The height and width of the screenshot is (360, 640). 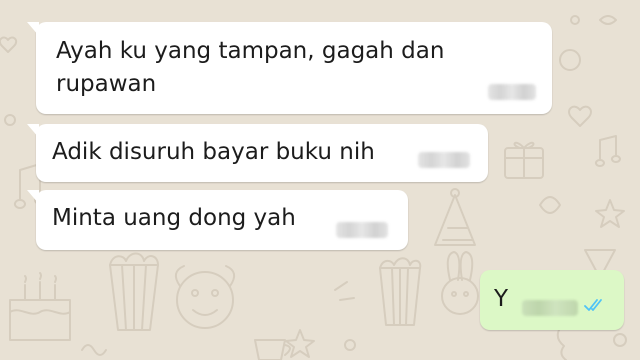 I want to click on message-text: Minta uang dong yah, so click(x=174, y=218).